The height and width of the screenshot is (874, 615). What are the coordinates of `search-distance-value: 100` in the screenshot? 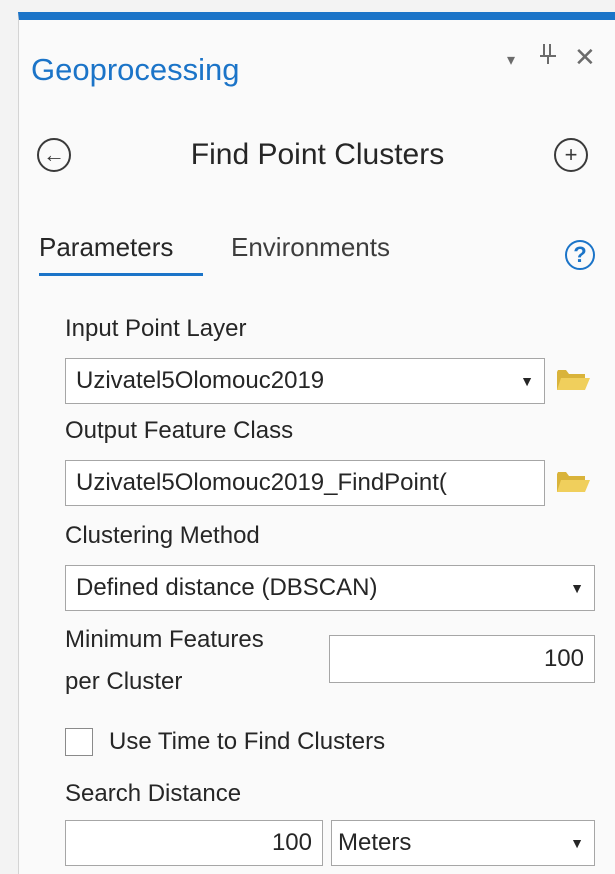 It's located at (291, 842).